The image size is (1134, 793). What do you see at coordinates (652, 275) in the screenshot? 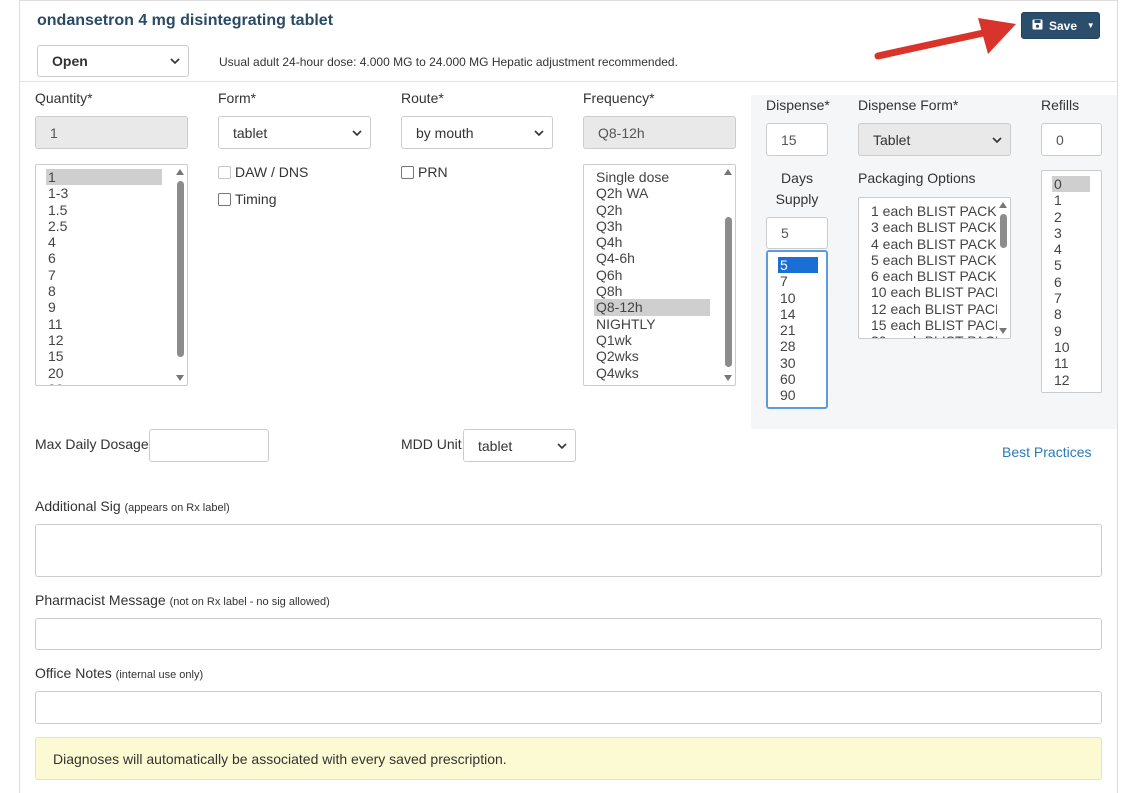
I see `list-item: Q6h` at bounding box center [652, 275].